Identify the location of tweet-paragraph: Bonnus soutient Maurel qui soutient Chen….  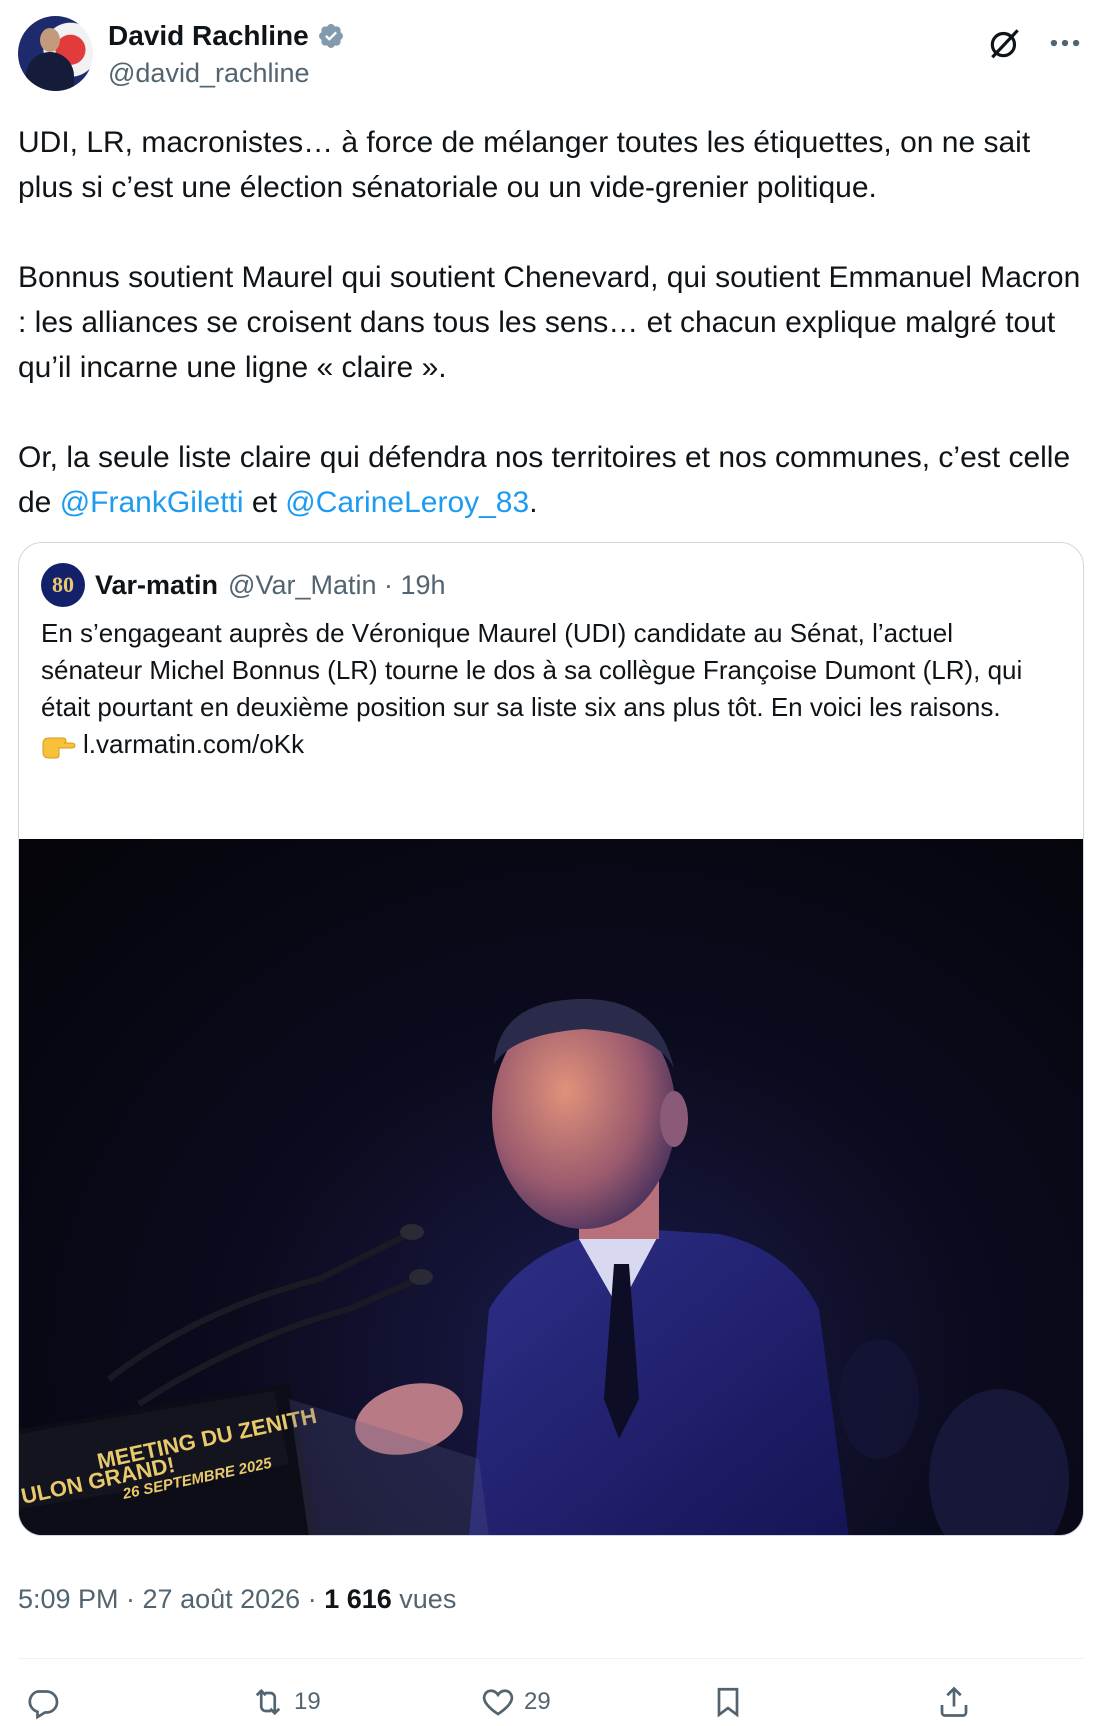
(549, 322).